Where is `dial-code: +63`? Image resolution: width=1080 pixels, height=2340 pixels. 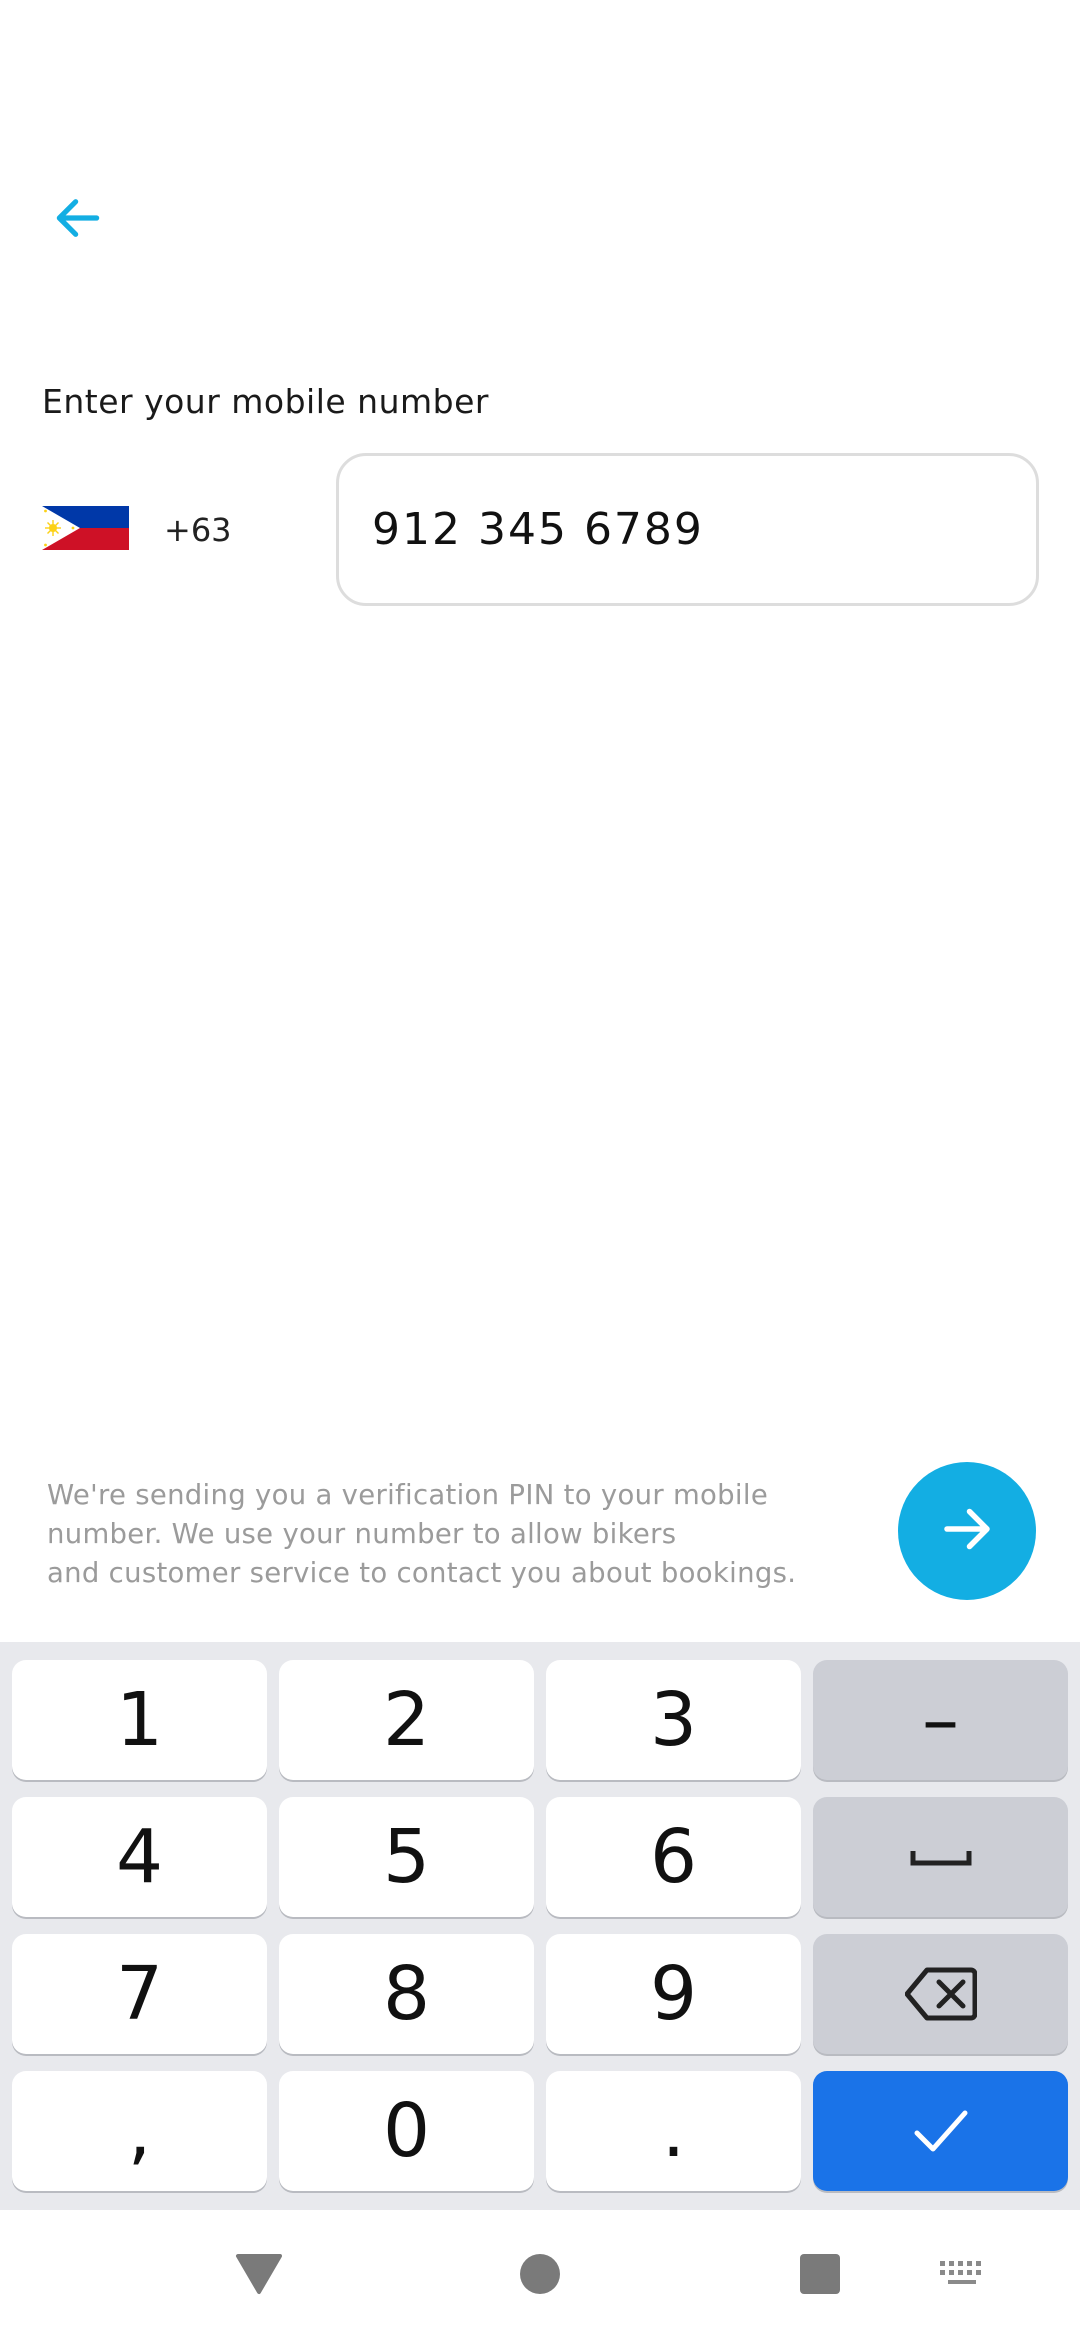 dial-code: +63 is located at coordinates (198, 530).